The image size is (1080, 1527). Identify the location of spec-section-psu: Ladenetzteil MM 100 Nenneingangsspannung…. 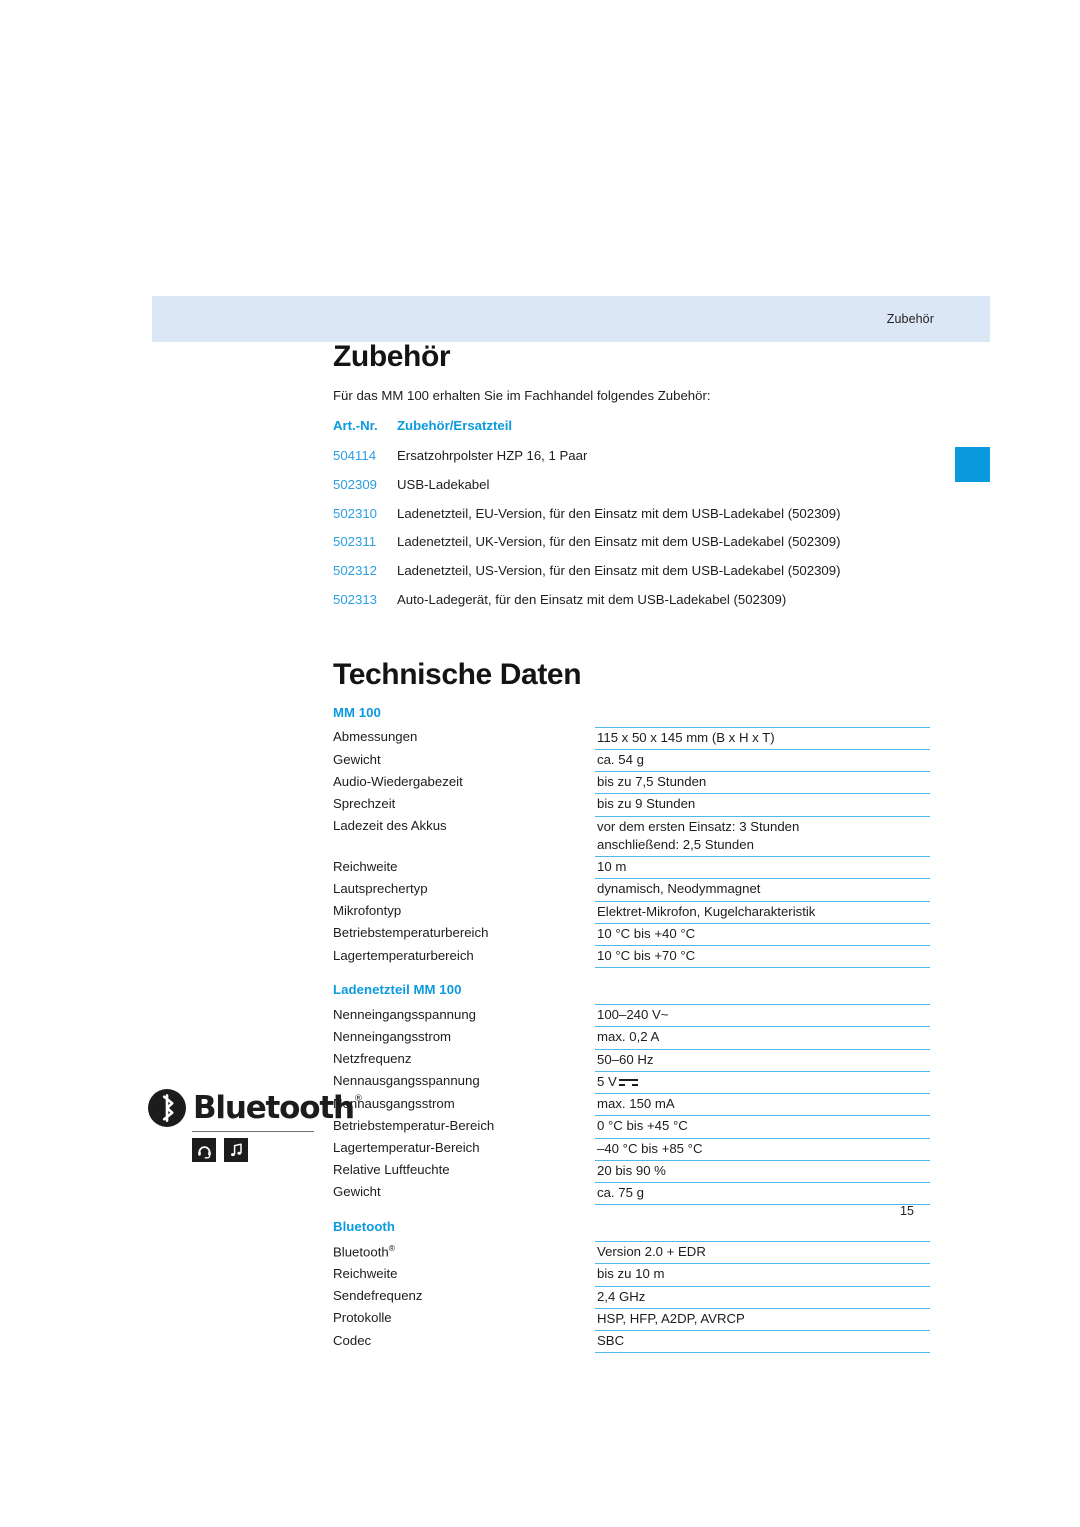
(633, 1094).